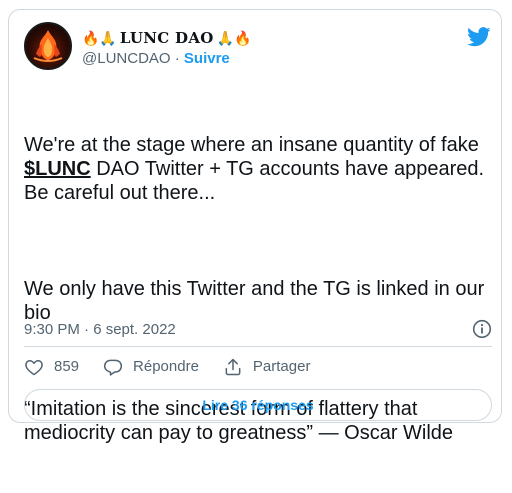  What do you see at coordinates (34, 368) in the screenshot?
I see `heart-icon` at bounding box center [34, 368].